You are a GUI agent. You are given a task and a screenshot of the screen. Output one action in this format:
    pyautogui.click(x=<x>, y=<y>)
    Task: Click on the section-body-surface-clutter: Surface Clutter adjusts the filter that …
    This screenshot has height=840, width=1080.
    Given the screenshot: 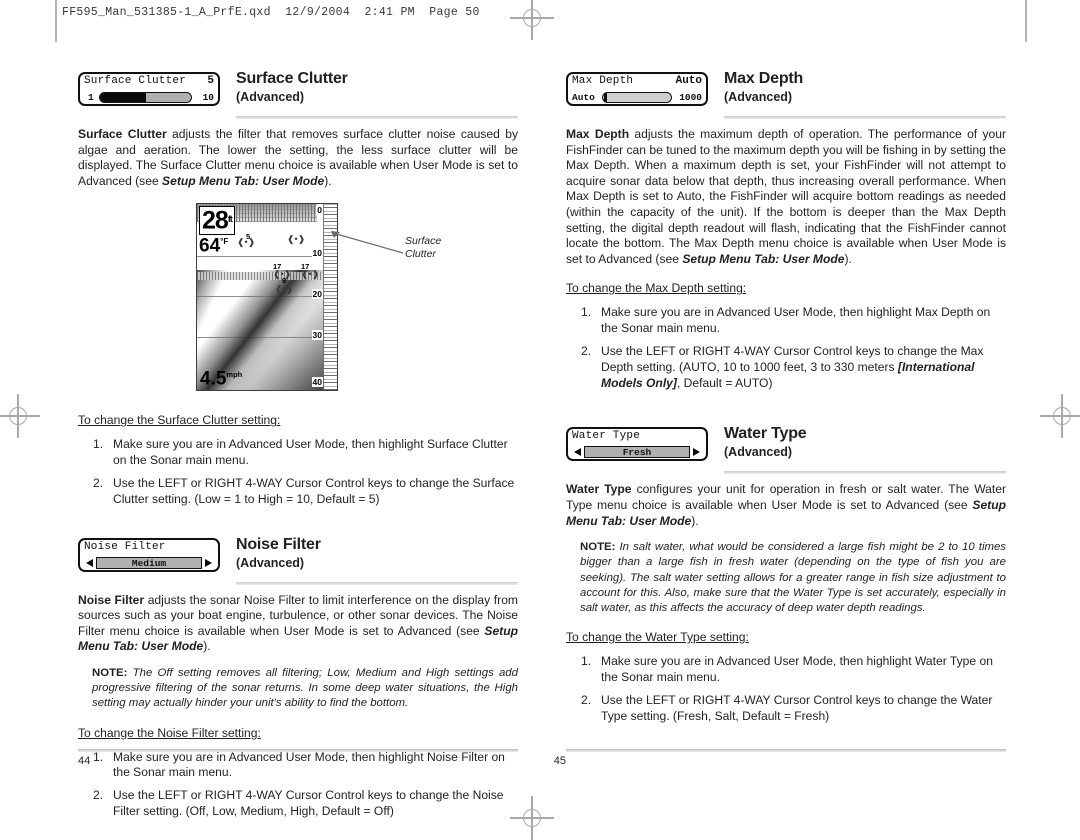 What is the action you would take?
    pyautogui.click(x=298, y=157)
    